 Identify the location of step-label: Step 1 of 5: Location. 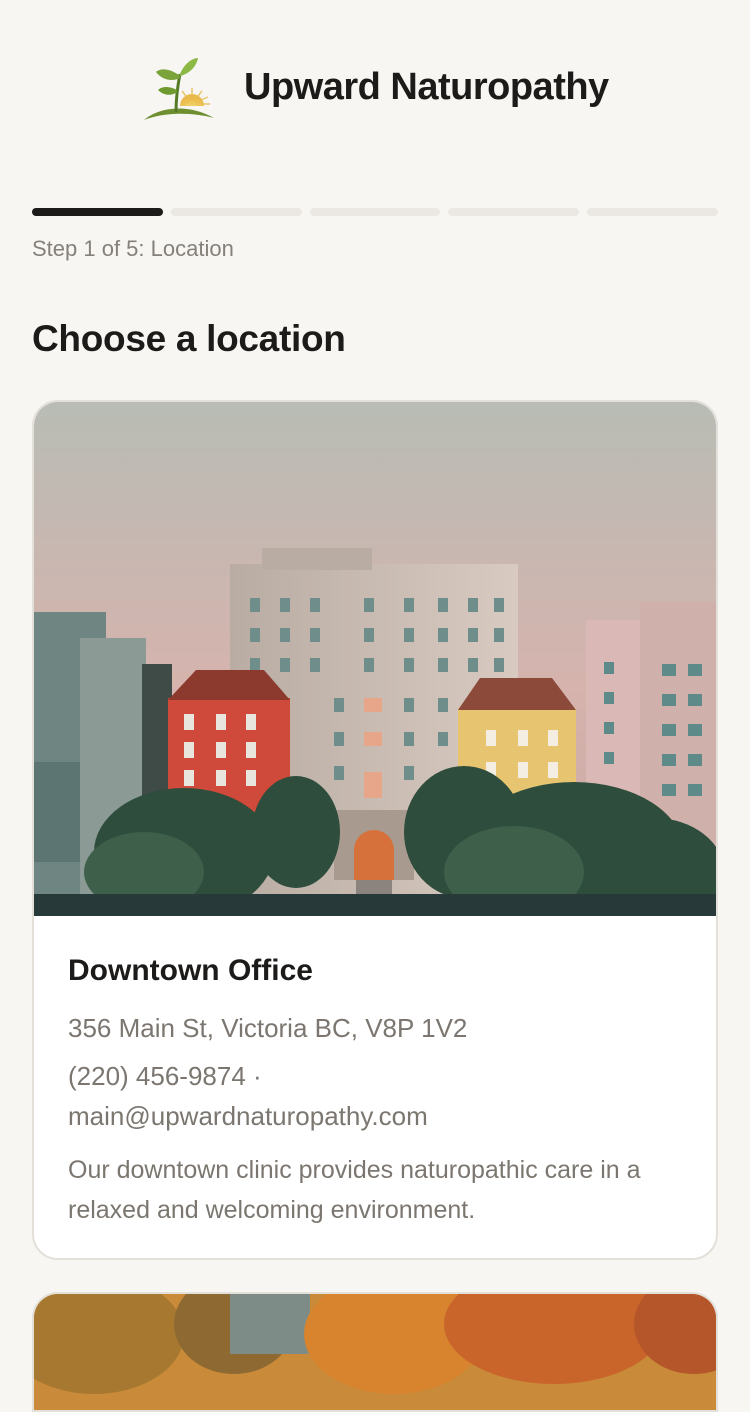
(133, 248).